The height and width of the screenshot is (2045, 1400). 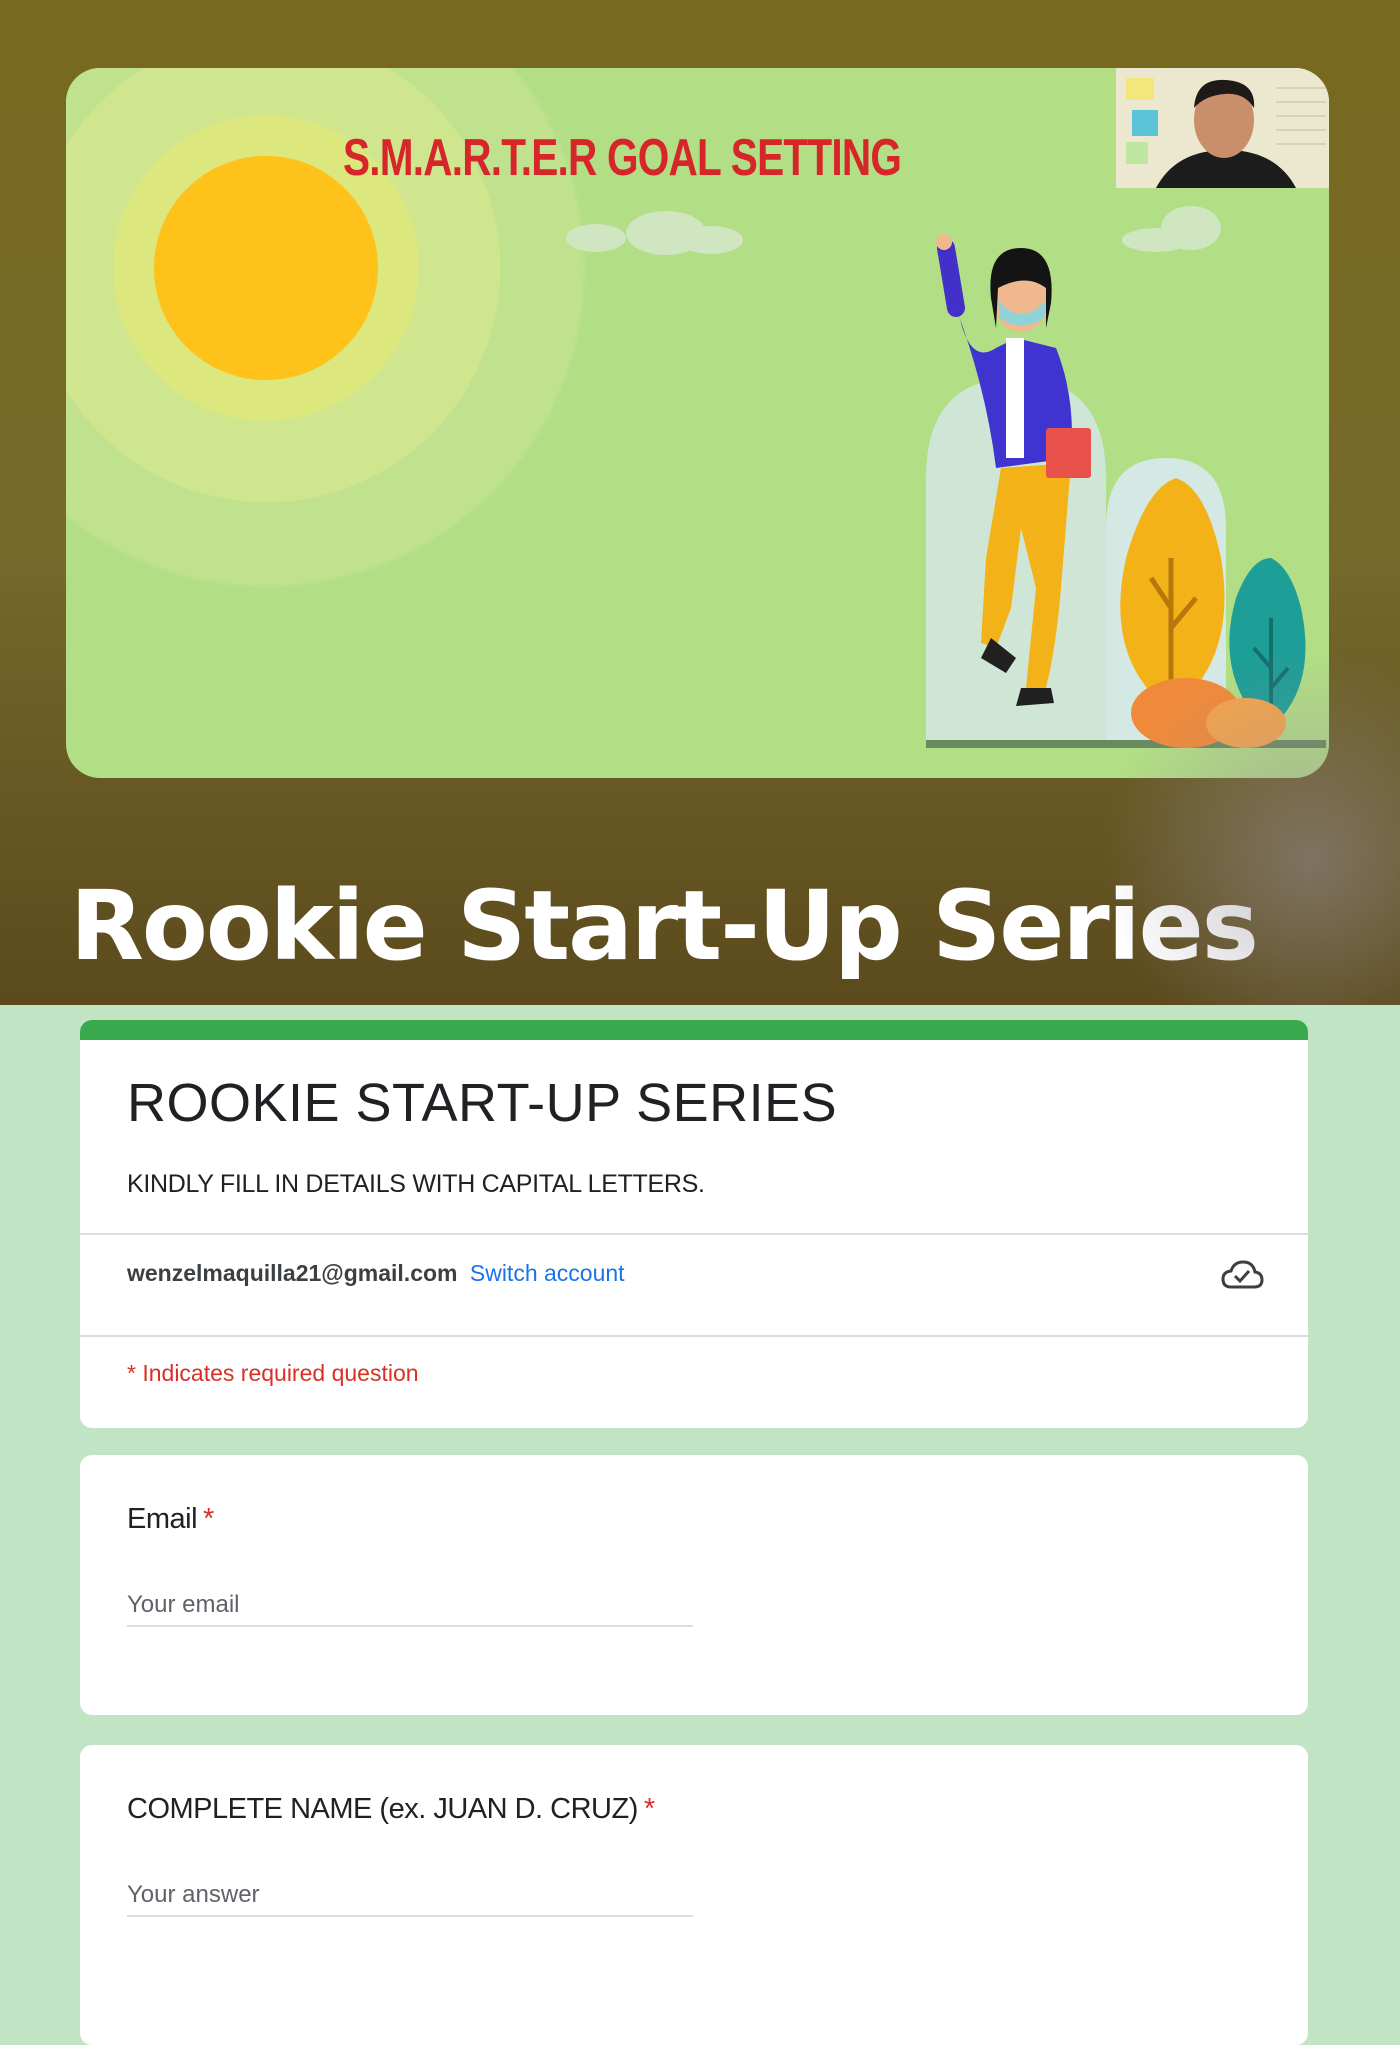 I want to click on question-card-complete-name: COMPLETE NAME (ex. JUAN D. CRUZ) *, so click(x=694, y=1895).